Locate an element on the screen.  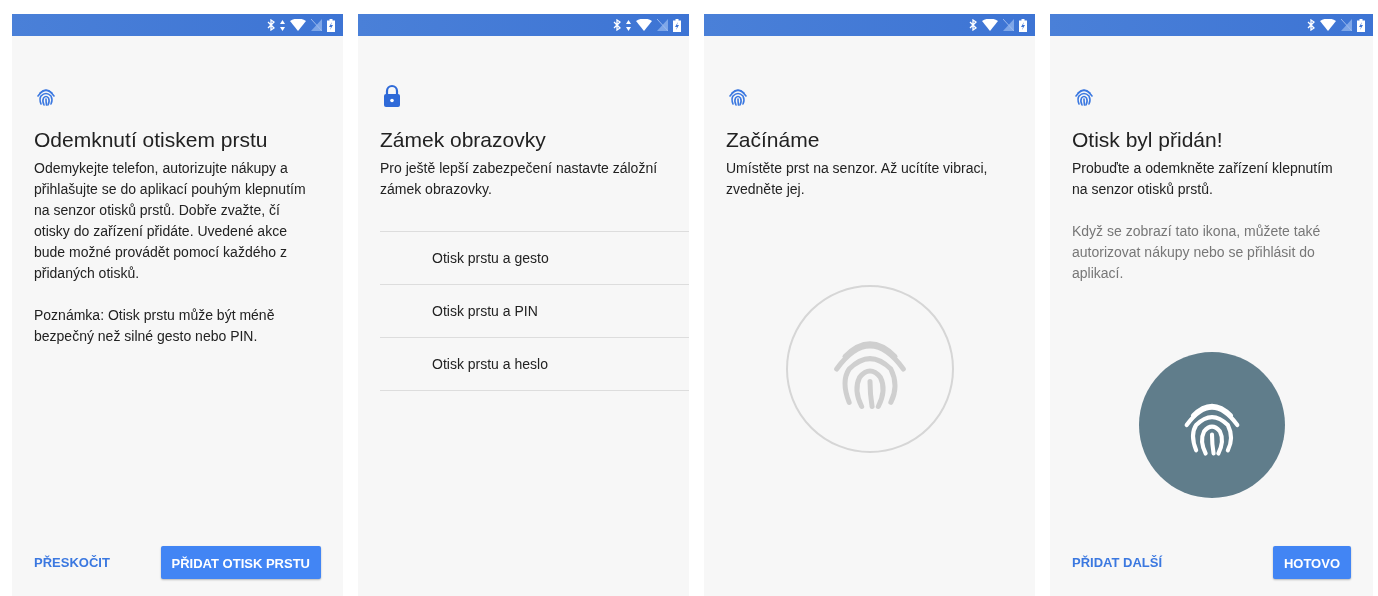
primary-button: HOTOVO is located at coordinates (1311, 562).